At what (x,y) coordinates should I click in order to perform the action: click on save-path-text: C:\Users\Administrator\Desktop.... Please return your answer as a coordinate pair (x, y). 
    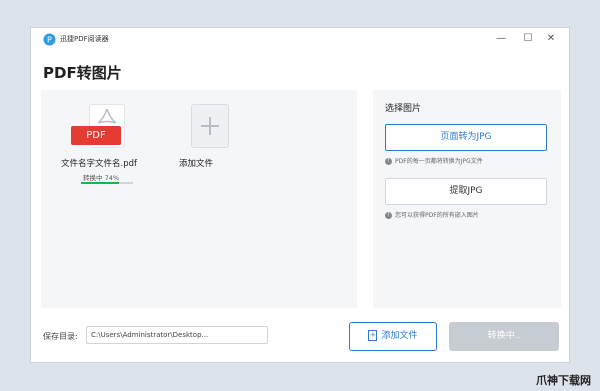
    Looking at the image, I should click on (150, 335).